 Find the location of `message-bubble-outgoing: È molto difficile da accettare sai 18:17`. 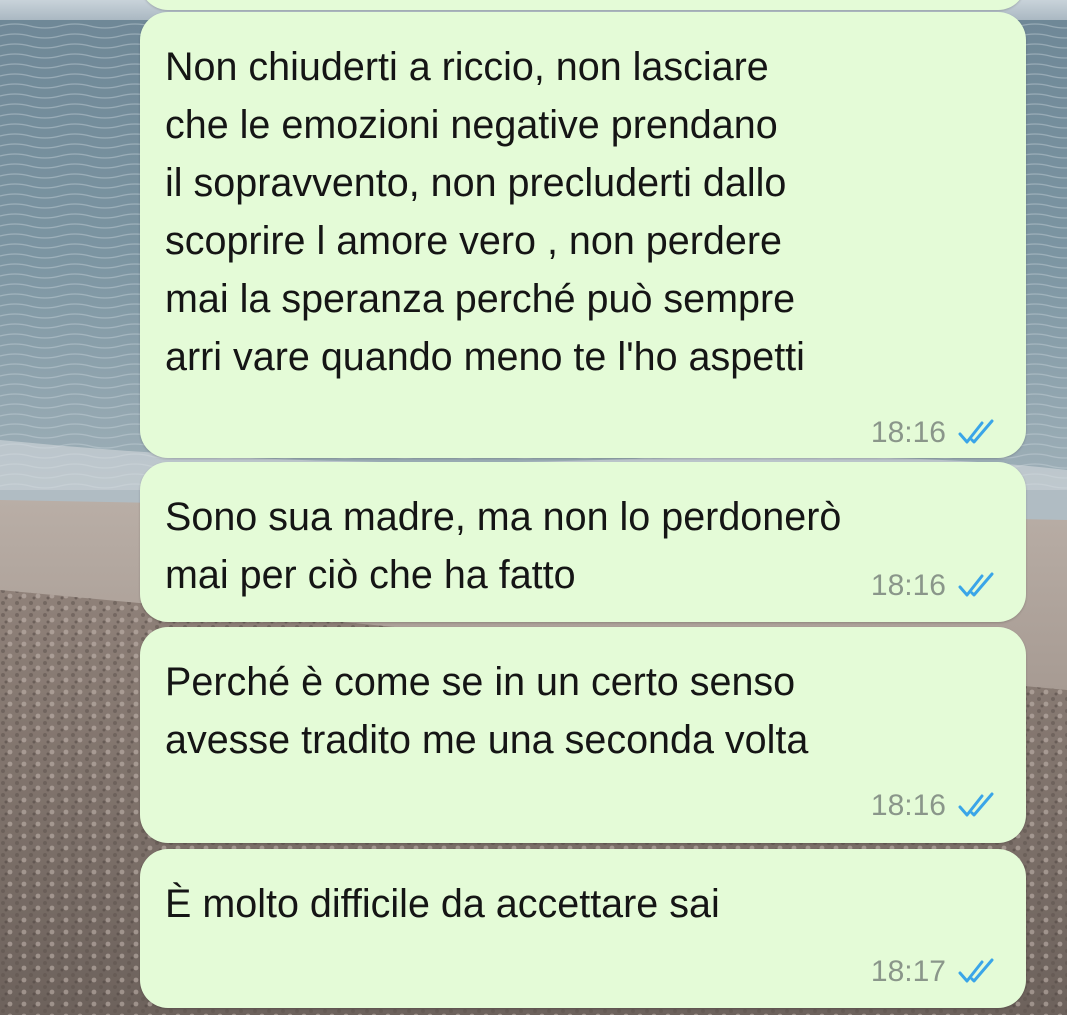

message-bubble-outgoing: È molto difficile da accettare sai 18:17 is located at coordinates (583, 928).